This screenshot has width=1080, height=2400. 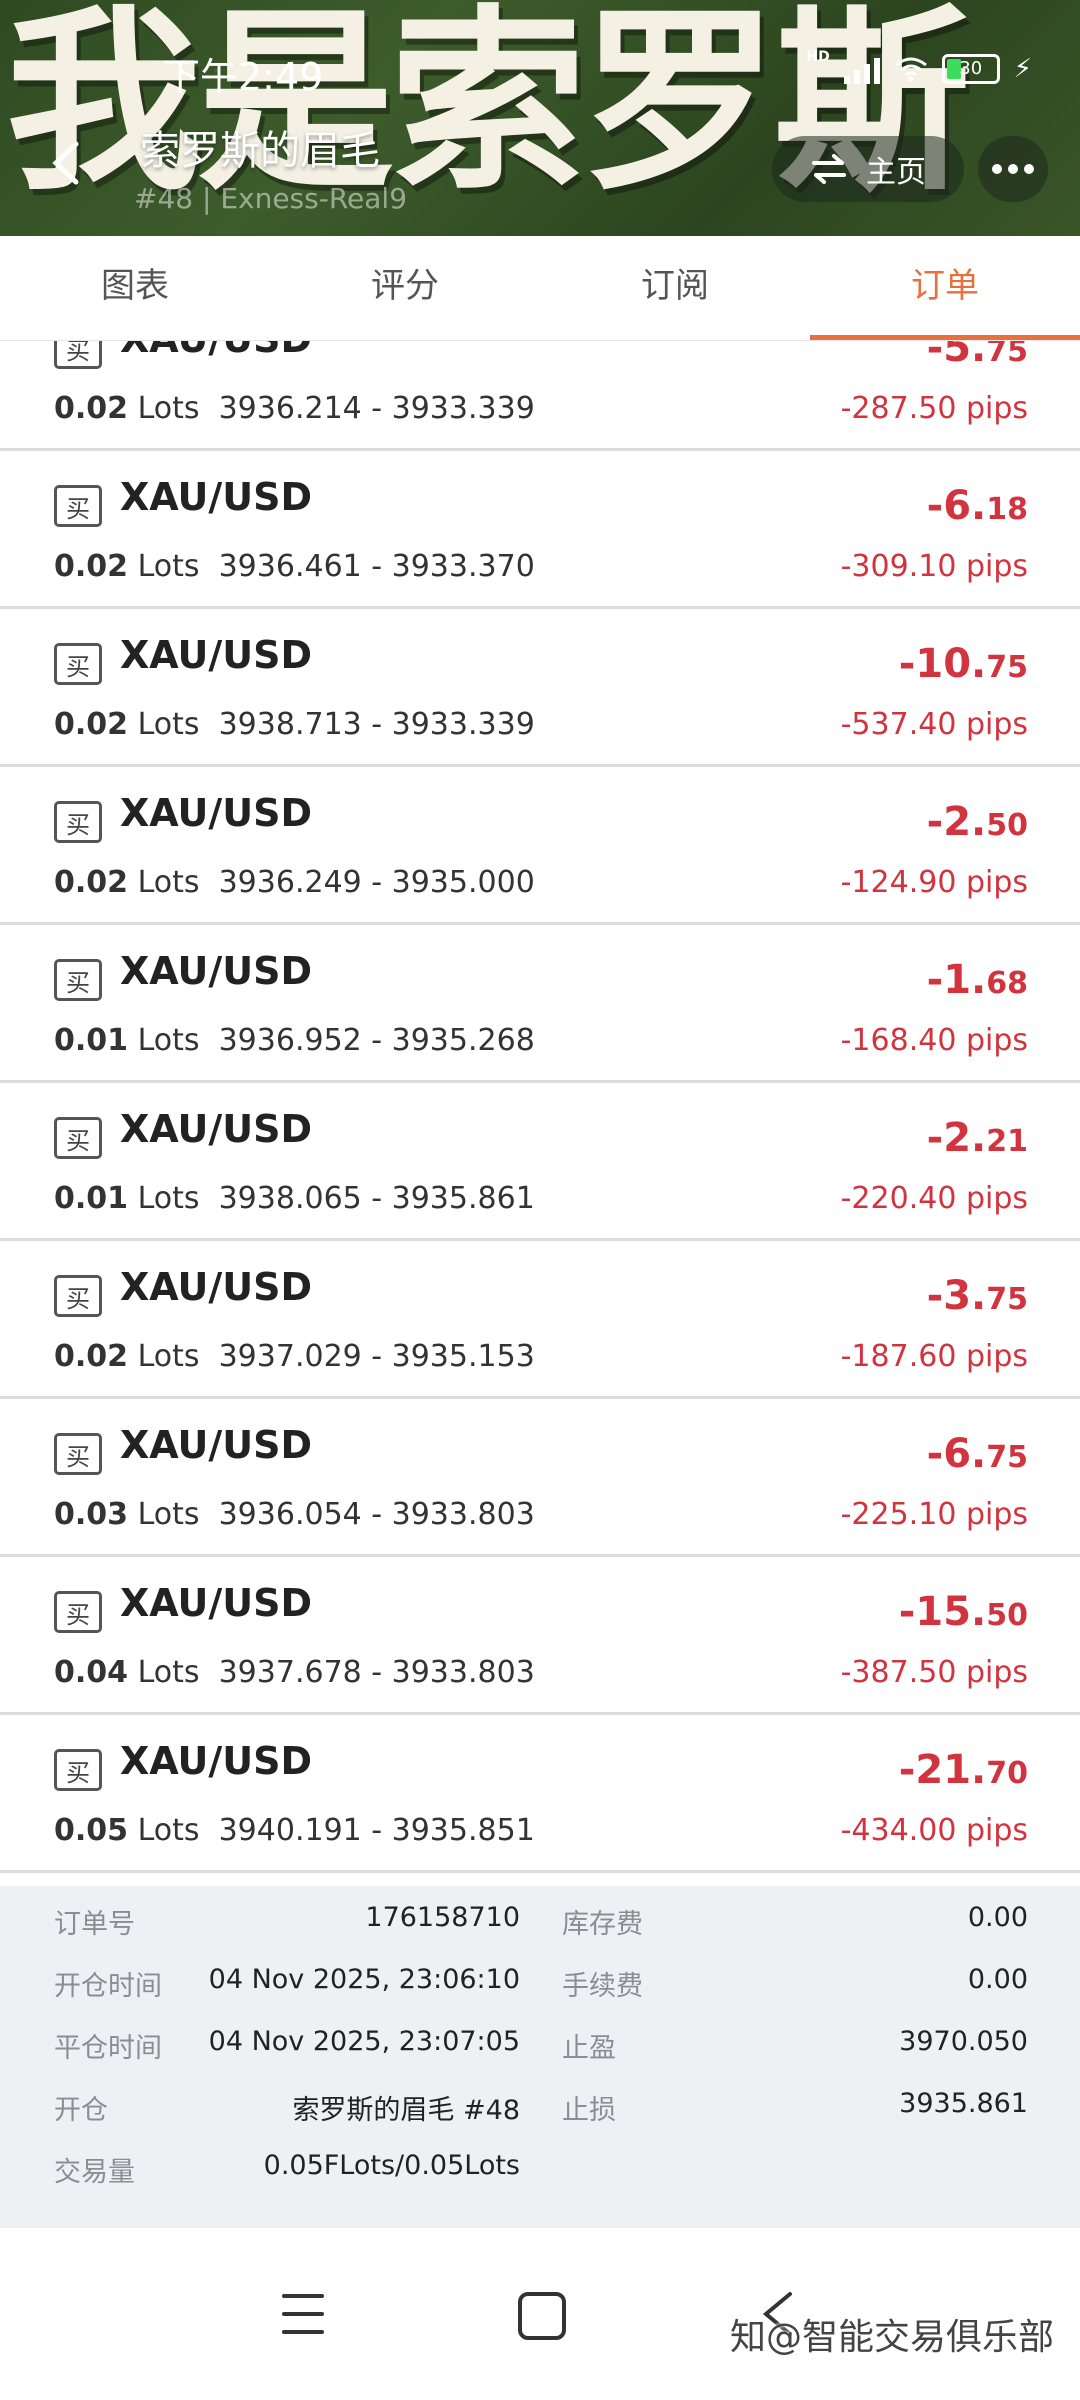 What do you see at coordinates (405, 288) in the screenshot?
I see `tab-rating: 评分` at bounding box center [405, 288].